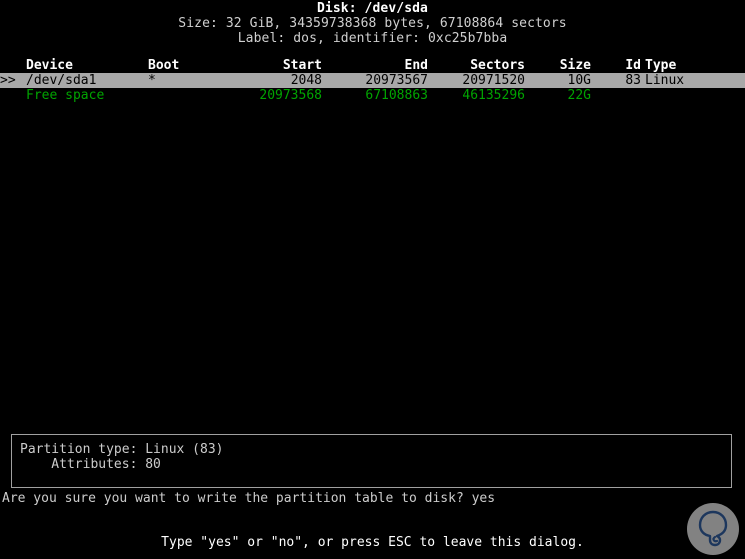  What do you see at coordinates (693, 95) in the screenshot?
I see `row-type` at bounding box center [693, 95].